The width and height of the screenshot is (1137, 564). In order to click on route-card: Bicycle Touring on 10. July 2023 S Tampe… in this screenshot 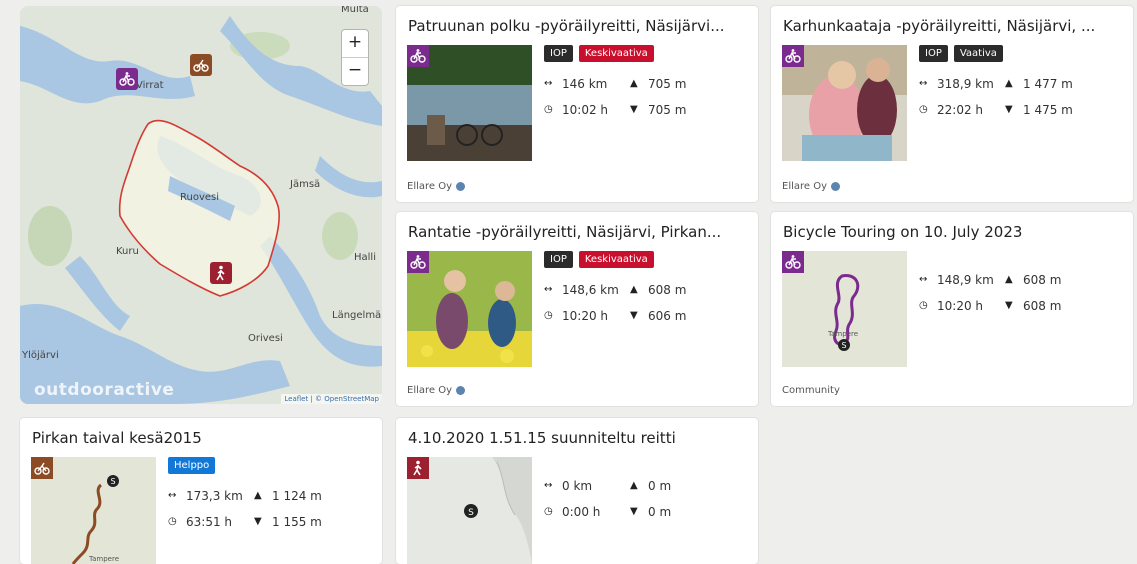, I will do `click(952, 309)`.